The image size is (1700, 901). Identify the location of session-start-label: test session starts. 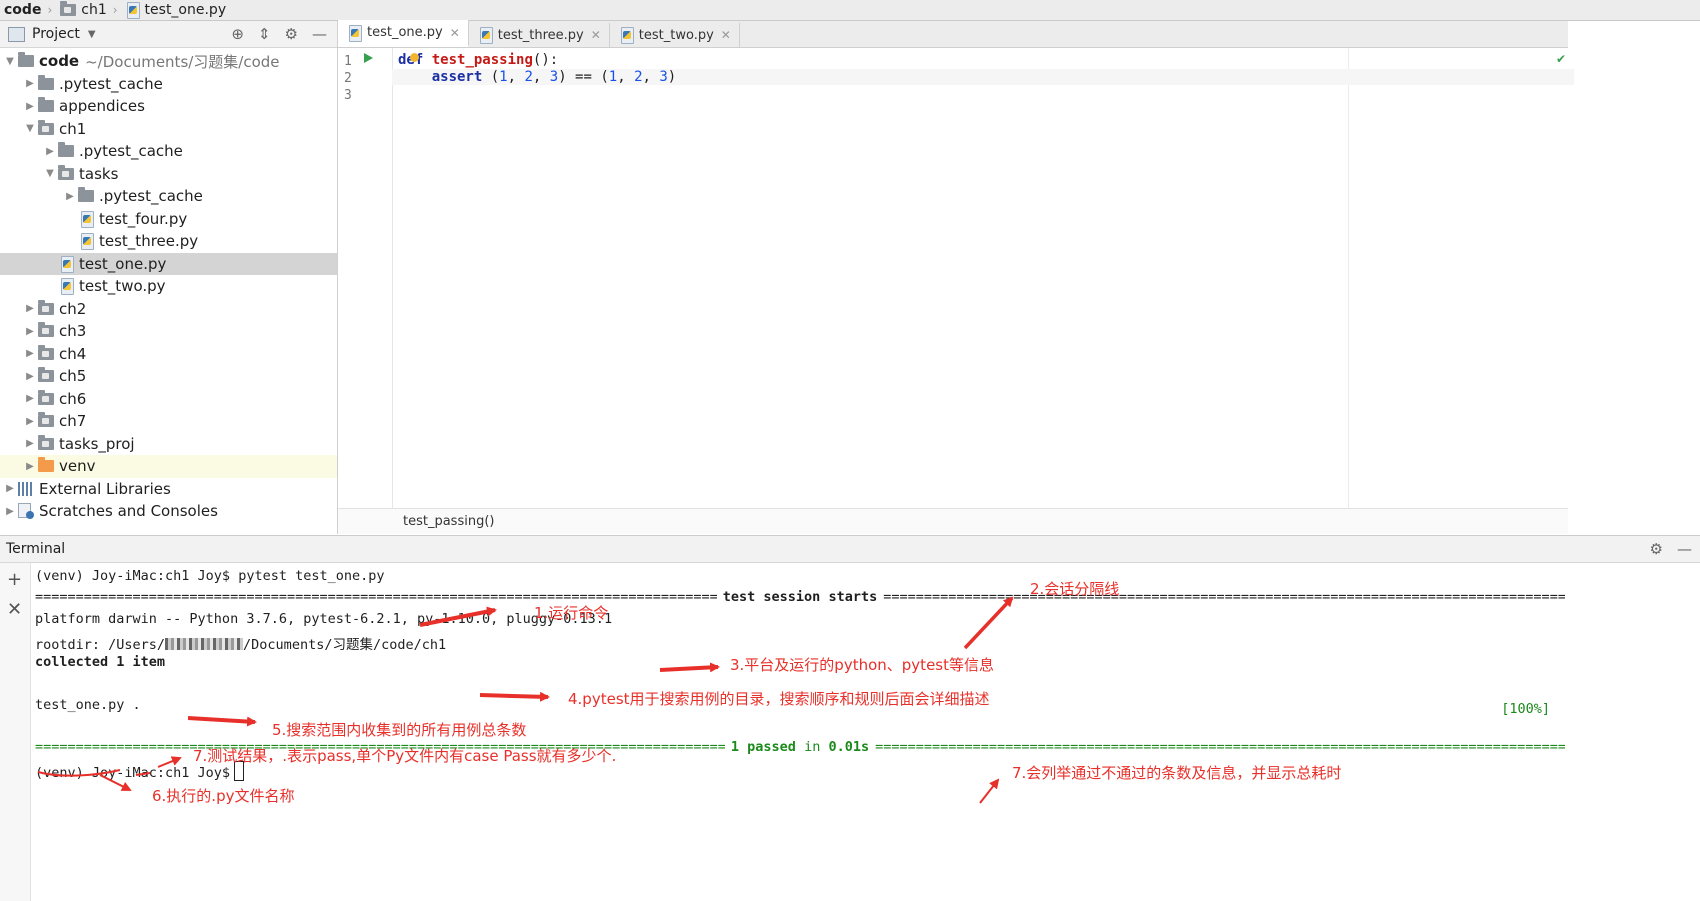
(800, 597).